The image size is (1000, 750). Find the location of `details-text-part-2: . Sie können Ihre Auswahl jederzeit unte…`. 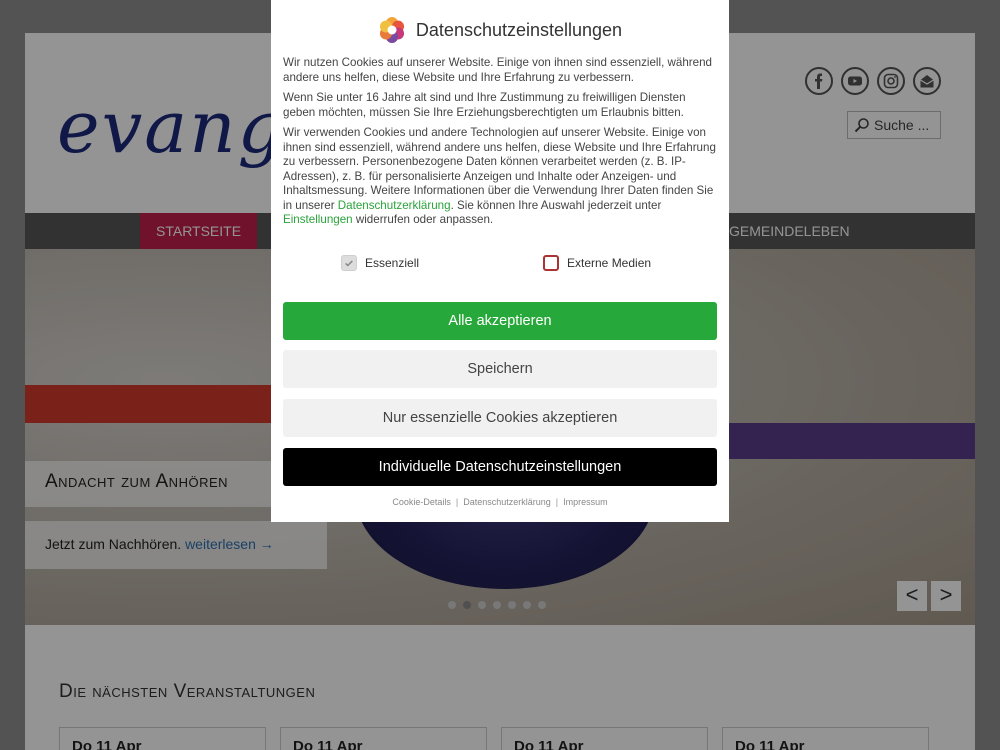

details-text-part-2: . Sie können Ihre Auswahl jederzeit unte… is located at coordinates (556, 205).